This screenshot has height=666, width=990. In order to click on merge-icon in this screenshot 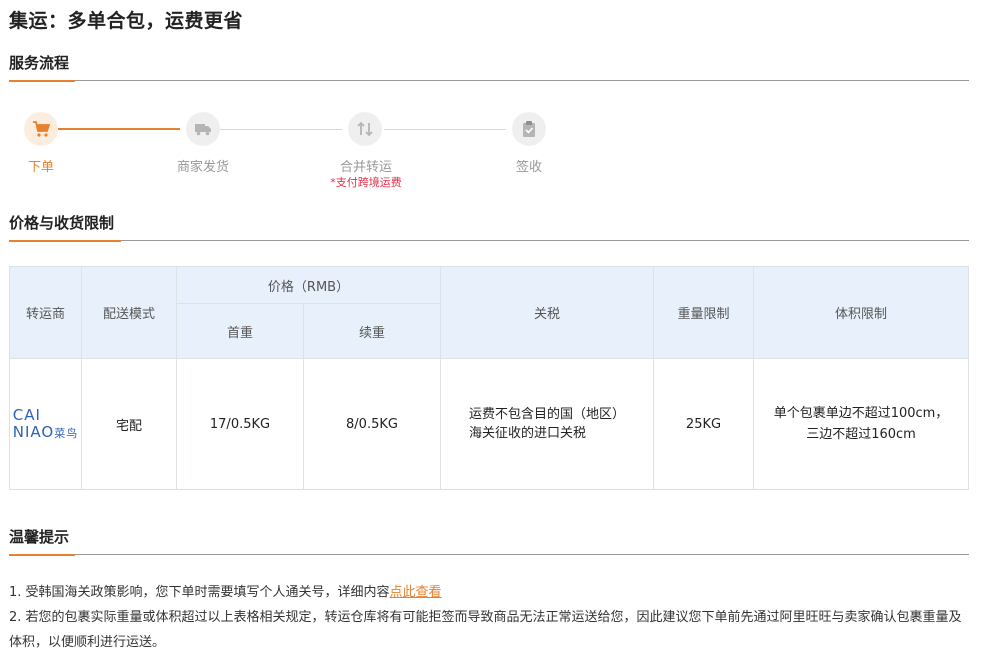, I will do `click(365, 129)`.